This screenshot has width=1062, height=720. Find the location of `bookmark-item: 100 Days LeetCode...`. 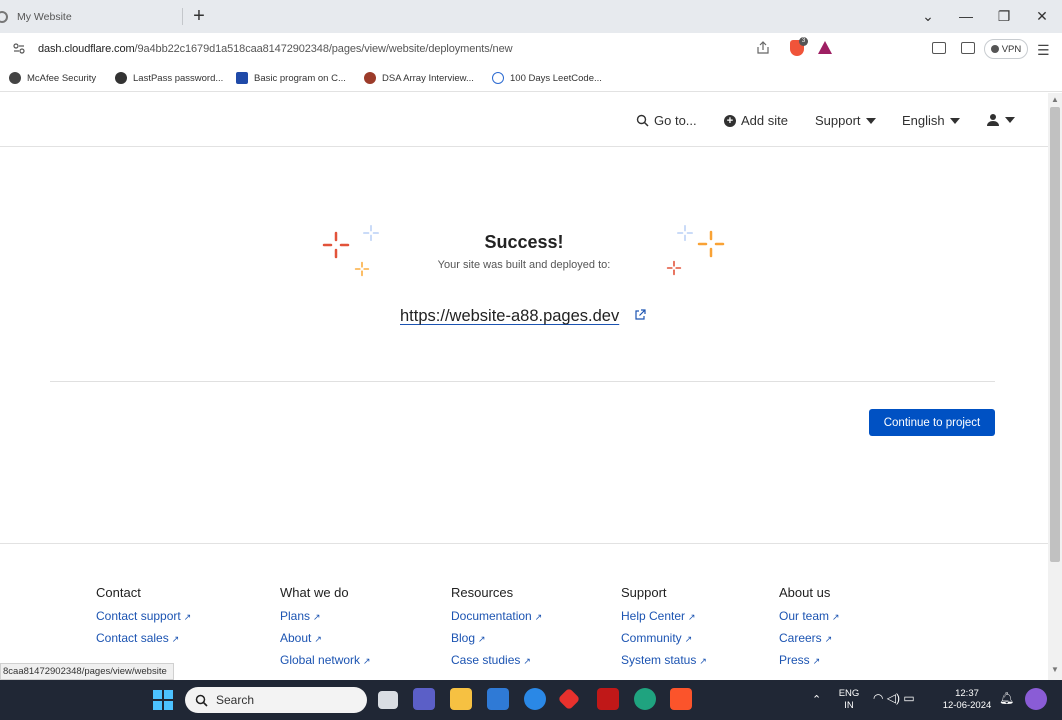

bookmark-item: 100 Days LeetCode... is located at coordinates (547, 78).